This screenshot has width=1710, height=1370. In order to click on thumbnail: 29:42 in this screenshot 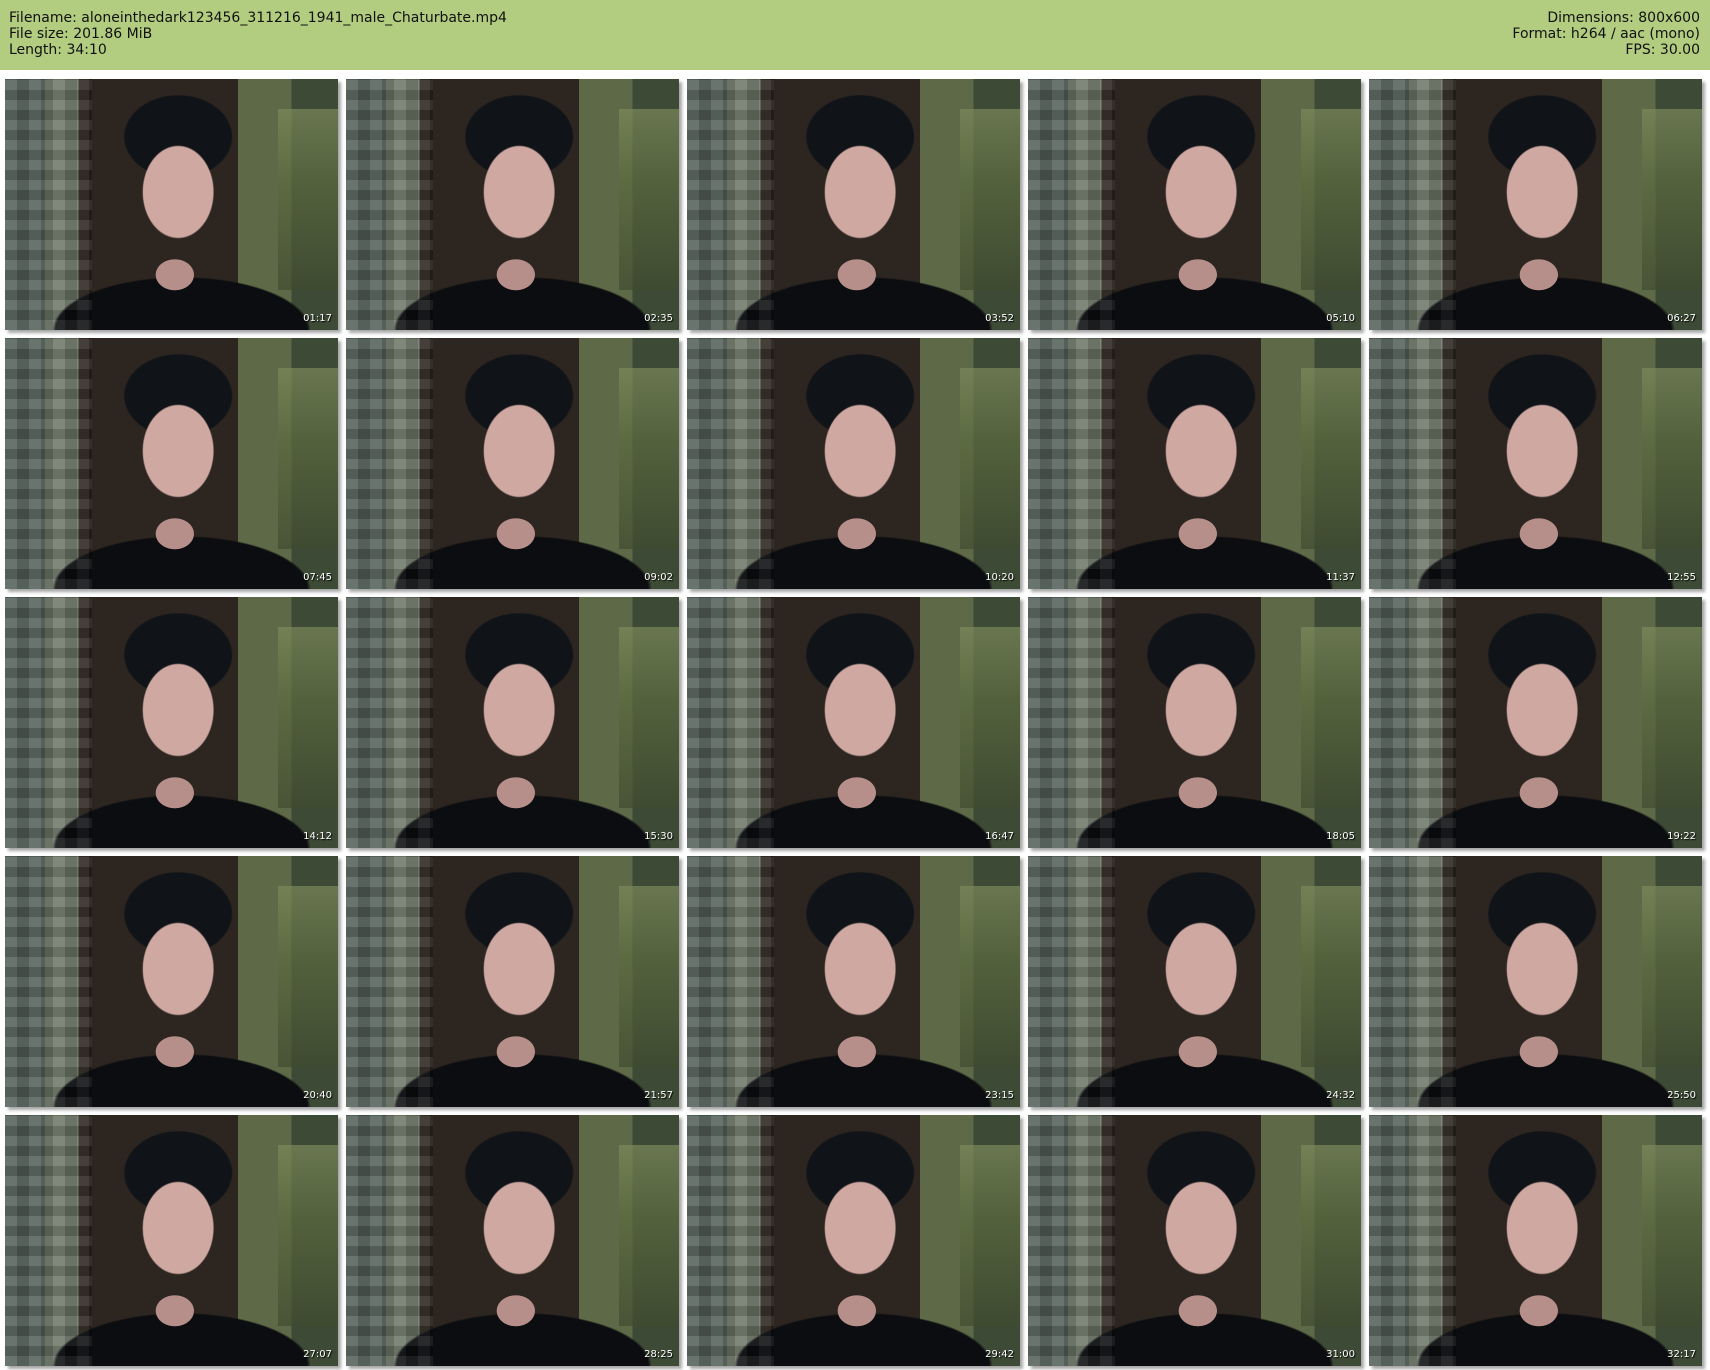, I will do `click(853, 1240)`.